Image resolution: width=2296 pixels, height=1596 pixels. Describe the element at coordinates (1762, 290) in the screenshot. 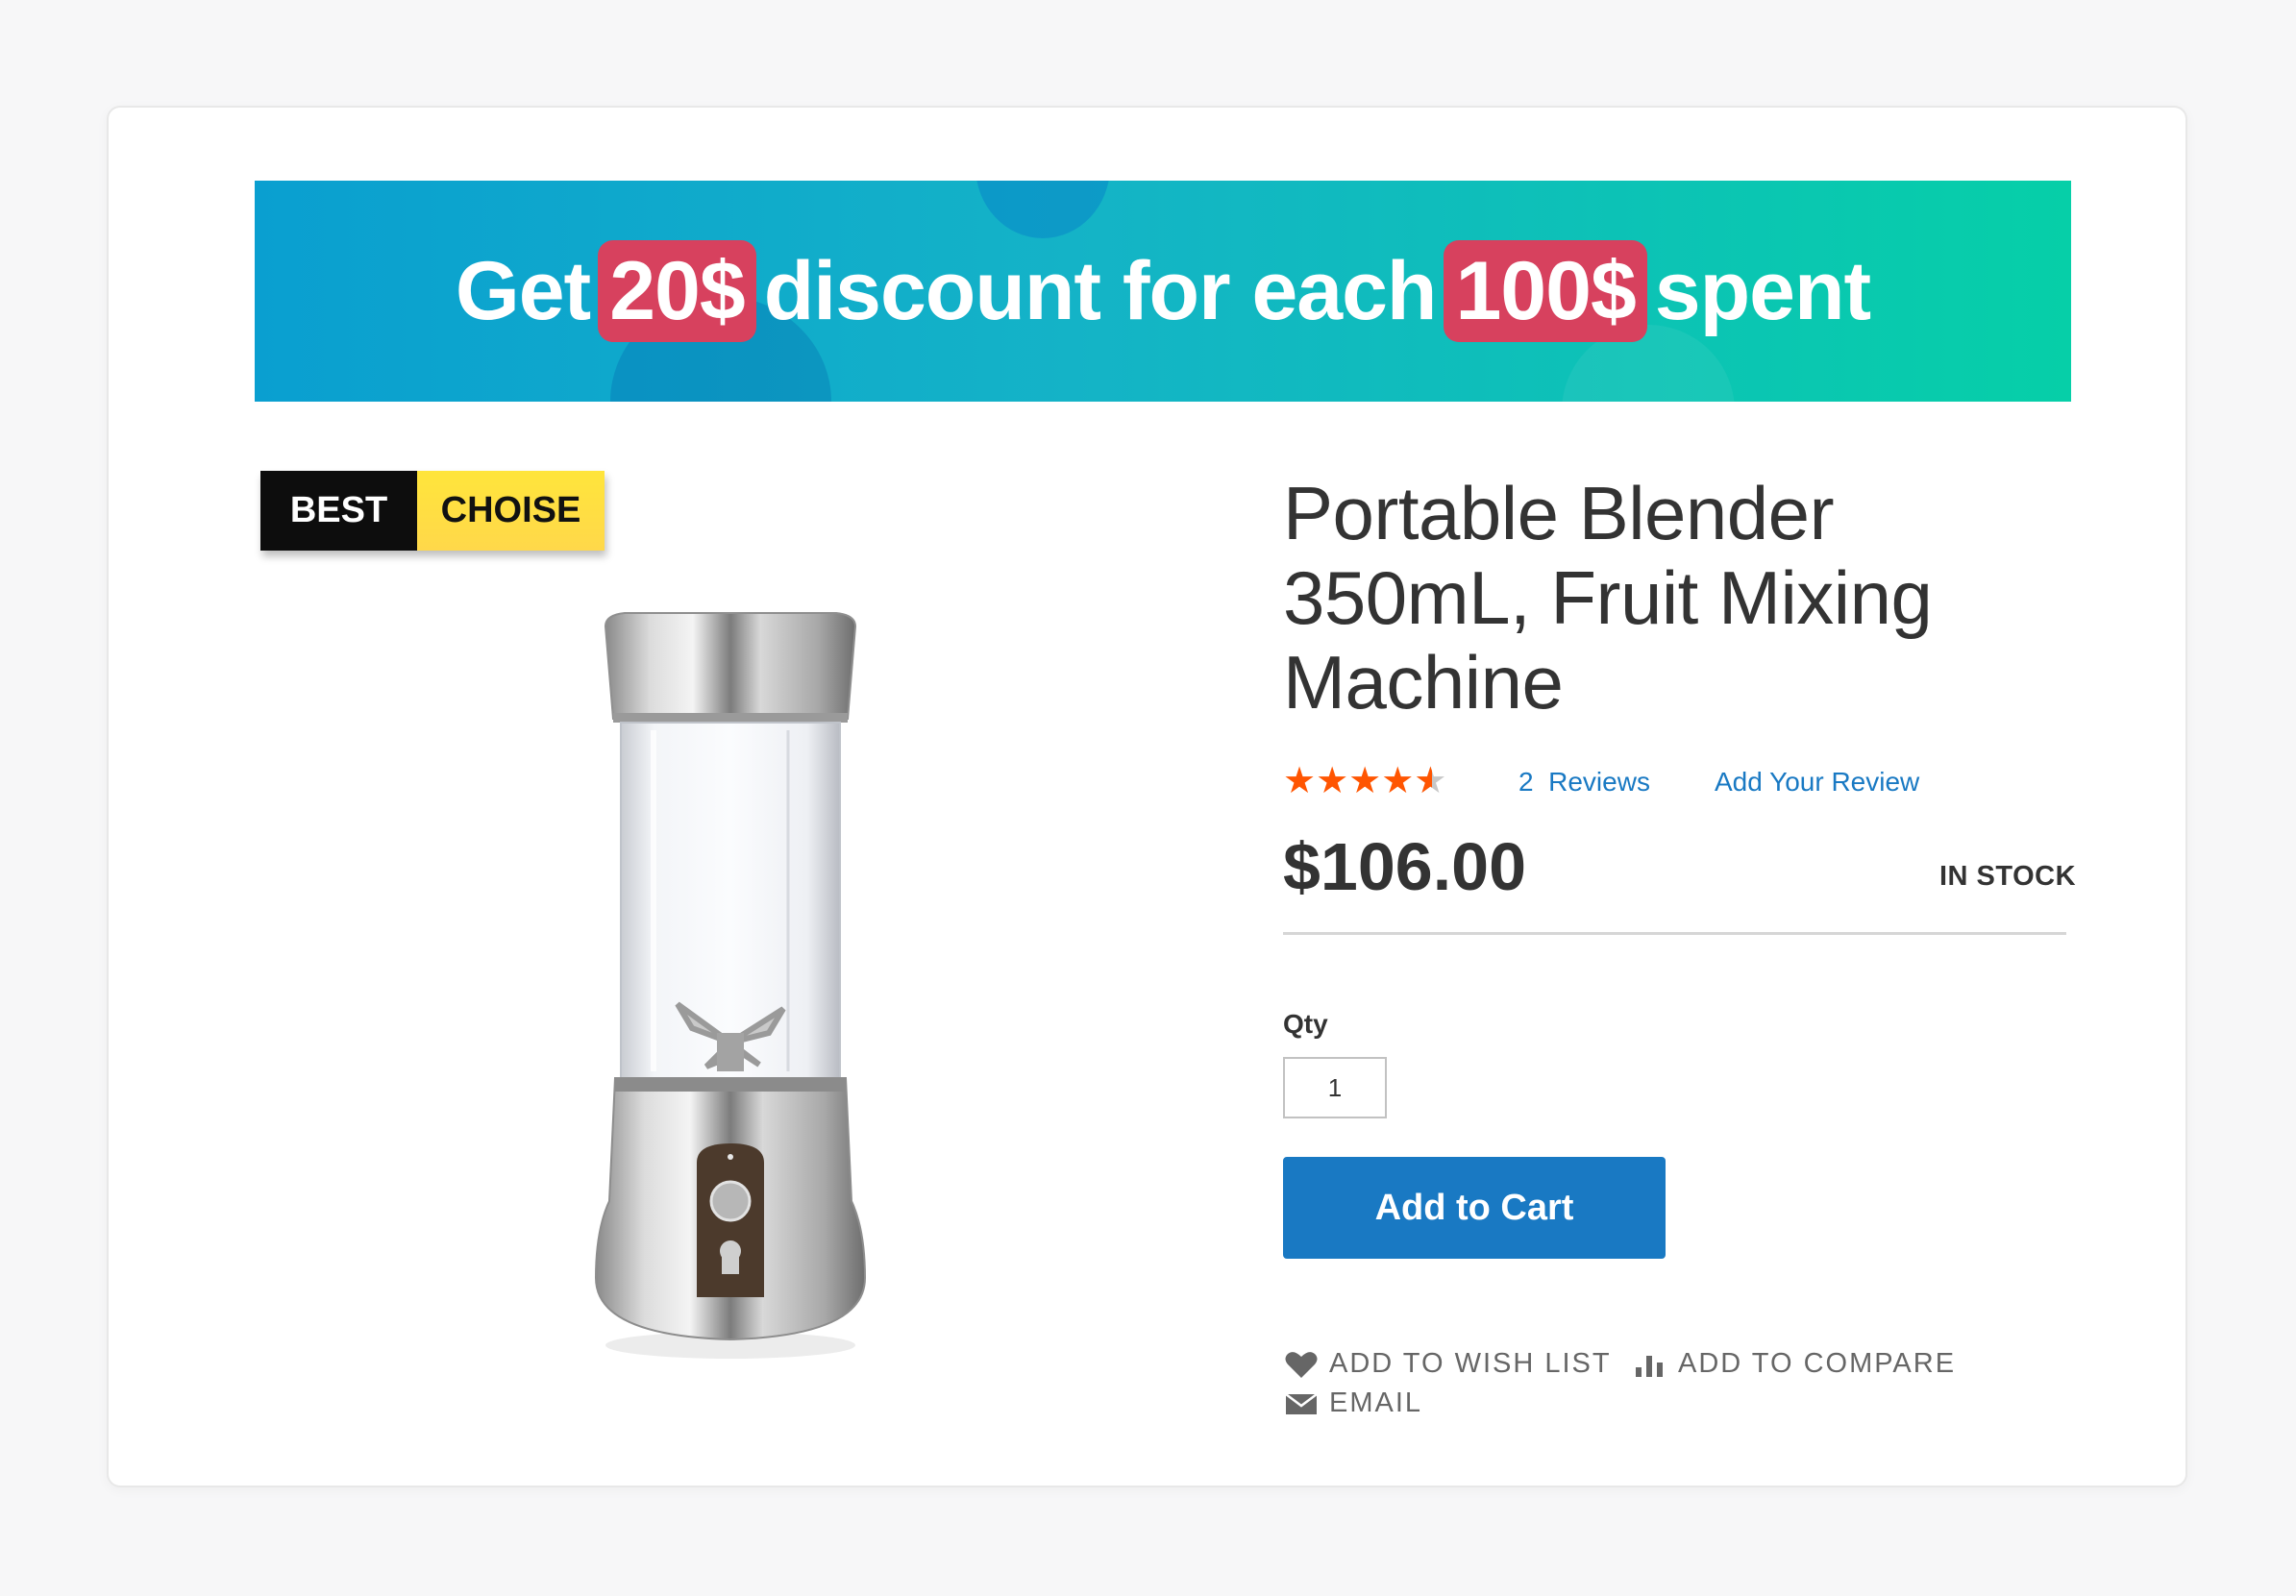

I see `promo-text-part: spent` at that location.